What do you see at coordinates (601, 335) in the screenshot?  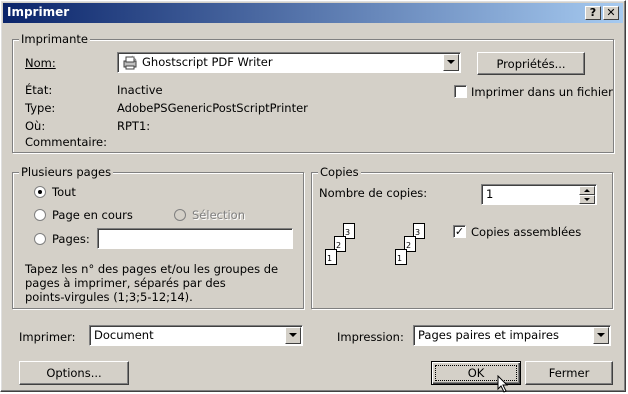 I see `print-range-dropdown-icon` at bounding box center [601, 335].